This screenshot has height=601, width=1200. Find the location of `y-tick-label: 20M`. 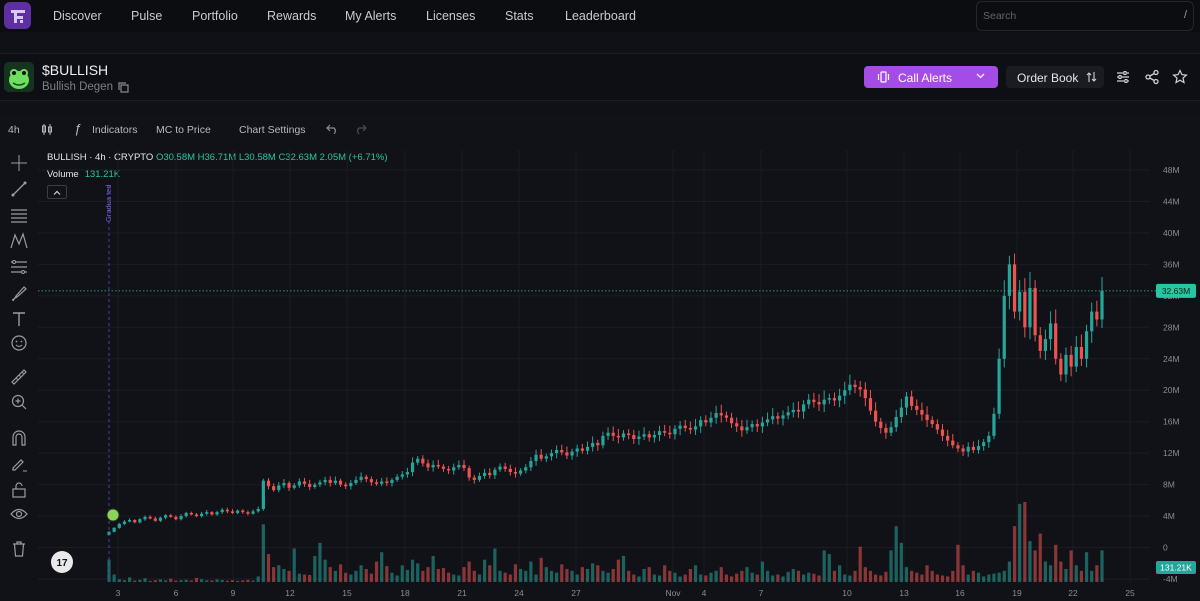

y-tick-label: 20M is located at coordinates (1171, 390).